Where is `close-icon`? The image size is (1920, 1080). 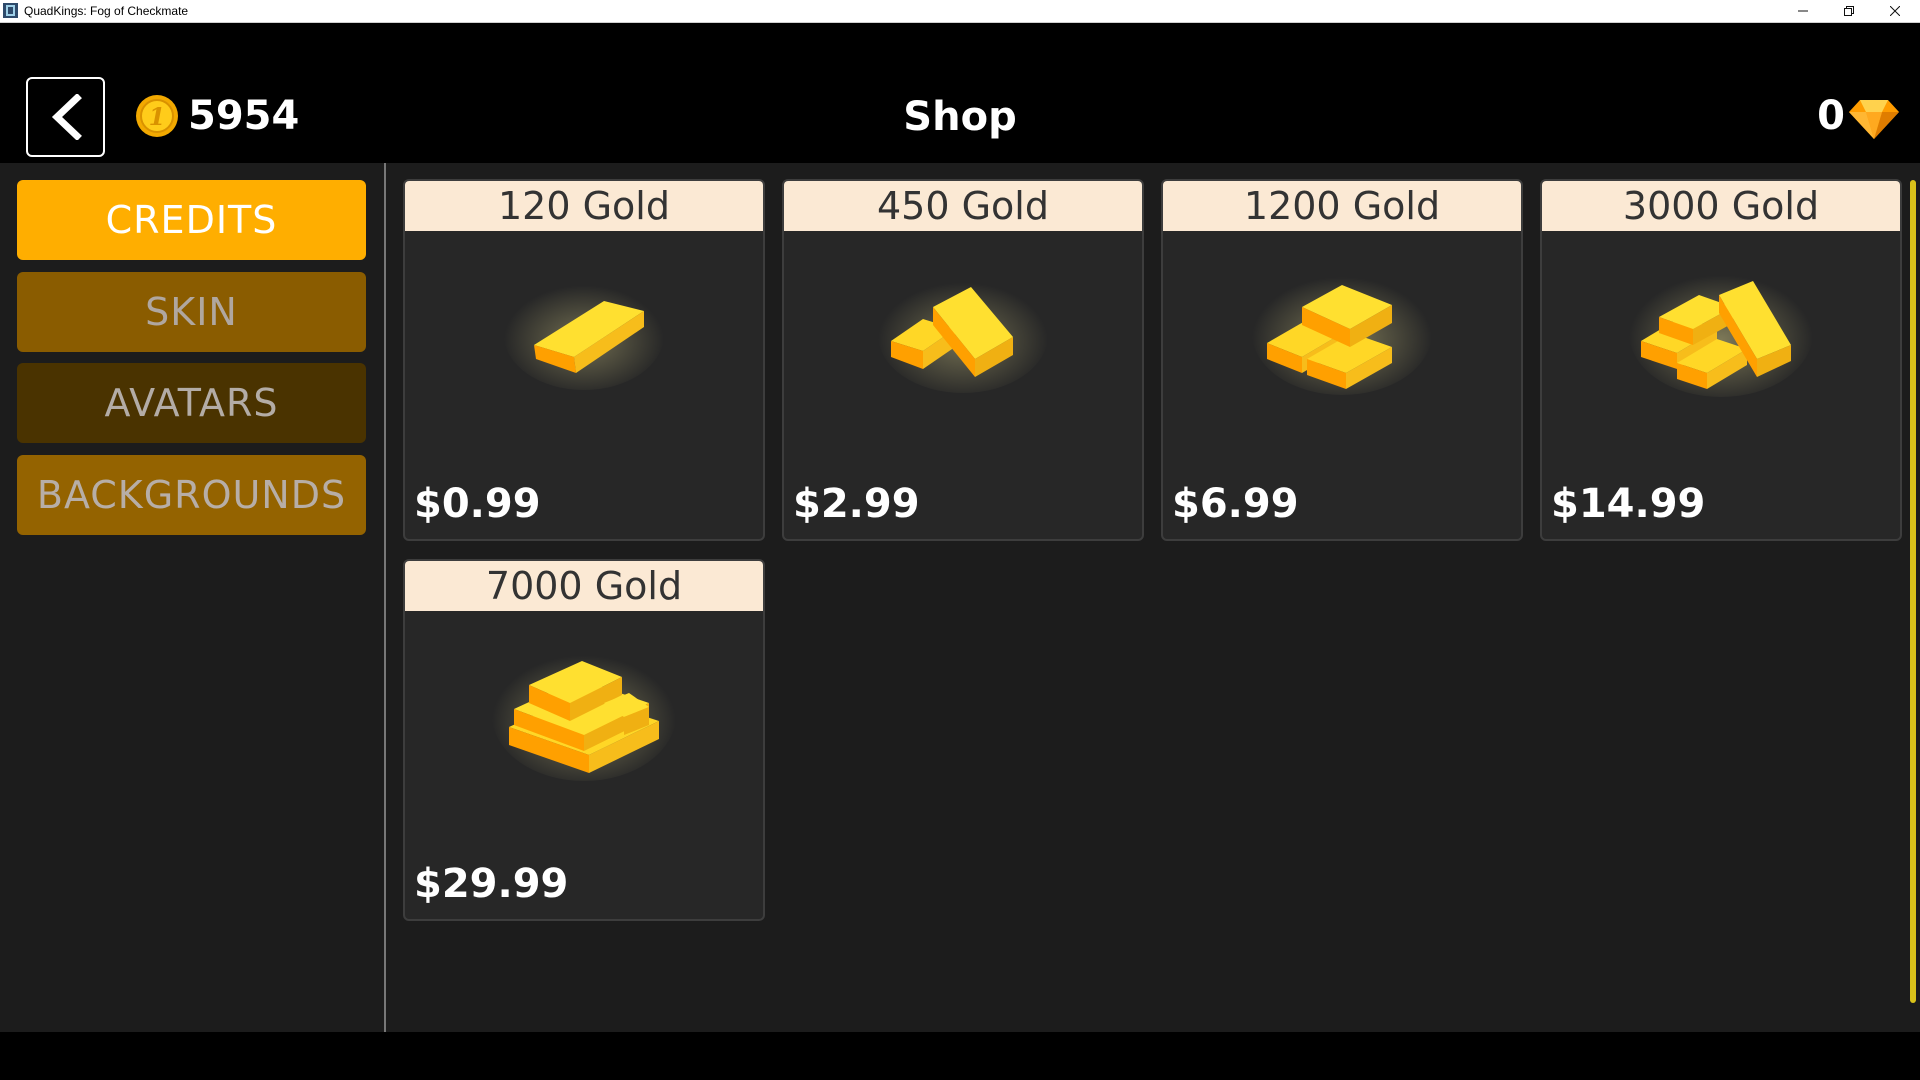 close-icon is located at coordinates (1895, 11).